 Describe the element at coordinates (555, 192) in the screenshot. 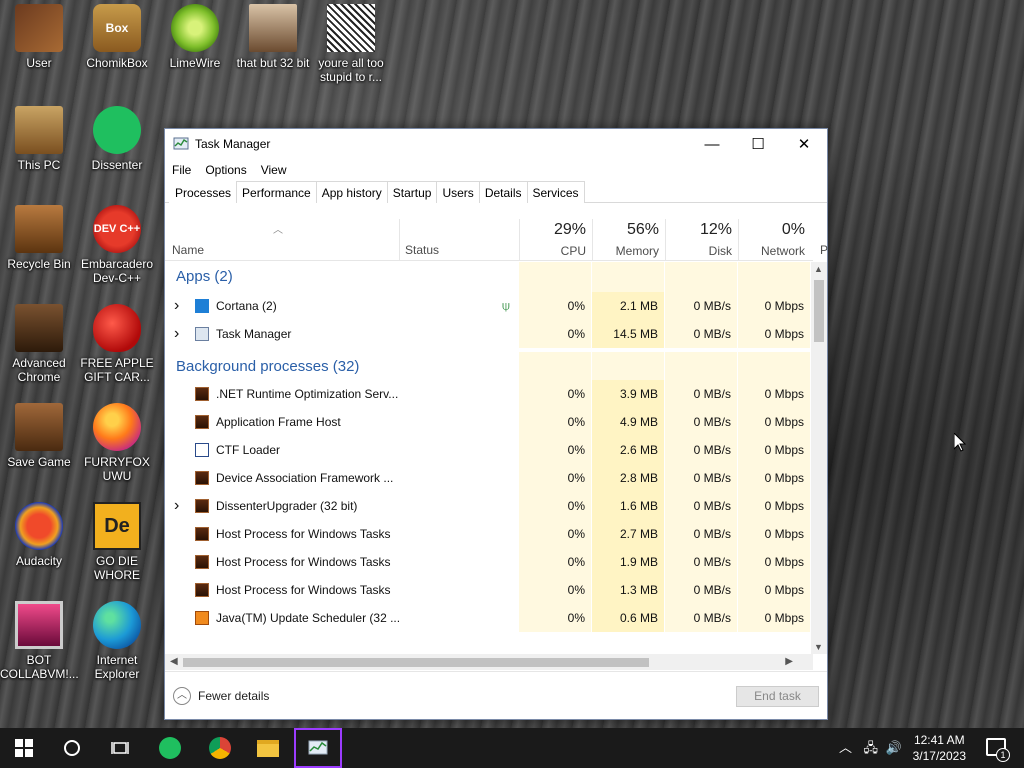

I see `tab-services: Services` at that location.